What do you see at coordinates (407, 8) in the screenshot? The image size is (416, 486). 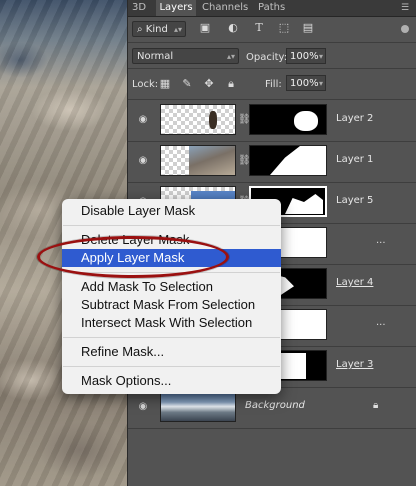 I see `panel-menu-icon: ☰` at bounding box center [407, 8].